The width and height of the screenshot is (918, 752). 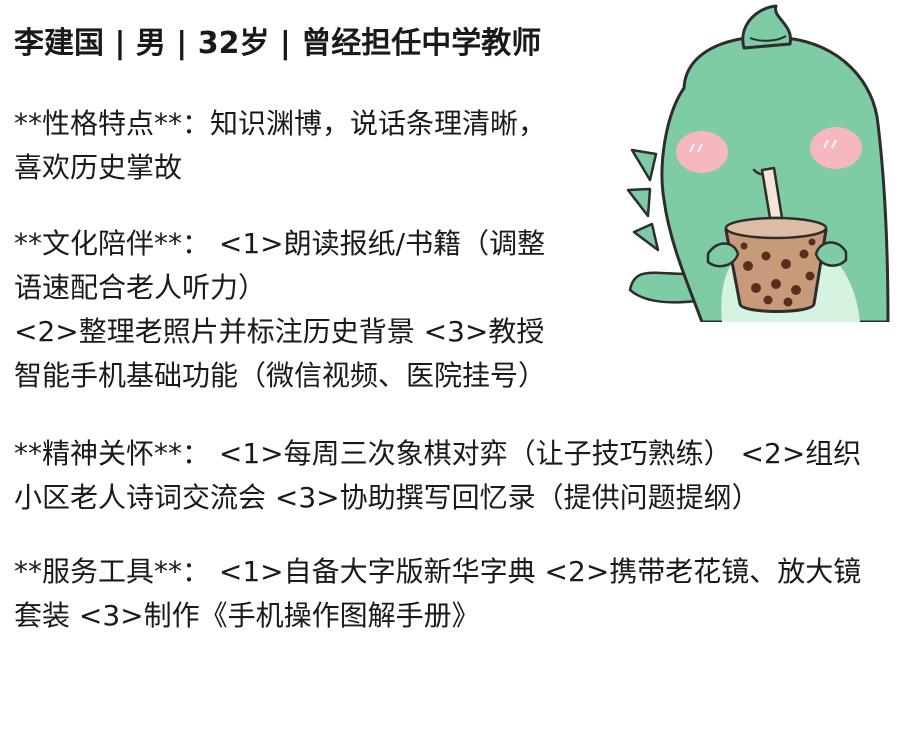 I want to click on left-arm, so click(x=723, y=255).